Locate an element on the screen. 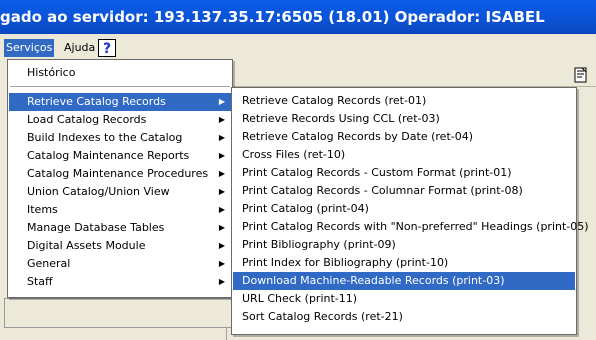 The height and width of the screenshot is (340, 596). menu-item-catalog-maintenance-reports: Catalog Maintenance Reports ▶ is located at coordinates (120, 156).